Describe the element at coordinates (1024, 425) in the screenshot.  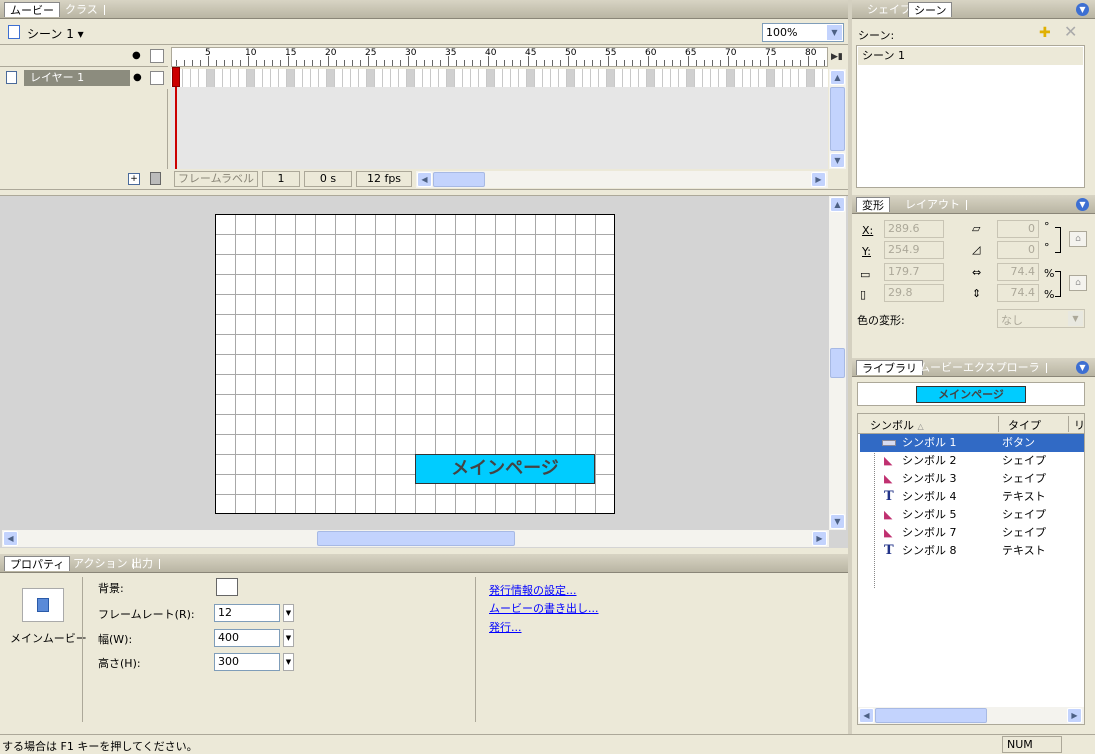
I see `col-type: タイプ` at that location.